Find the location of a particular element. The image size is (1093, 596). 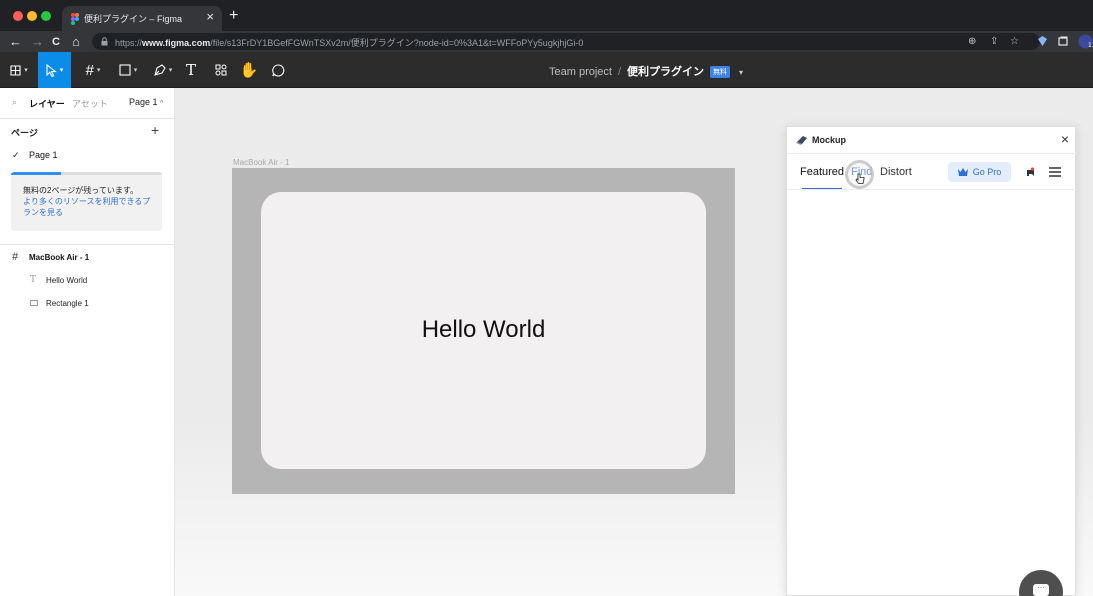

browser-tab-title: 便利プラグイン – Figma is located at coordinates (133, 19).